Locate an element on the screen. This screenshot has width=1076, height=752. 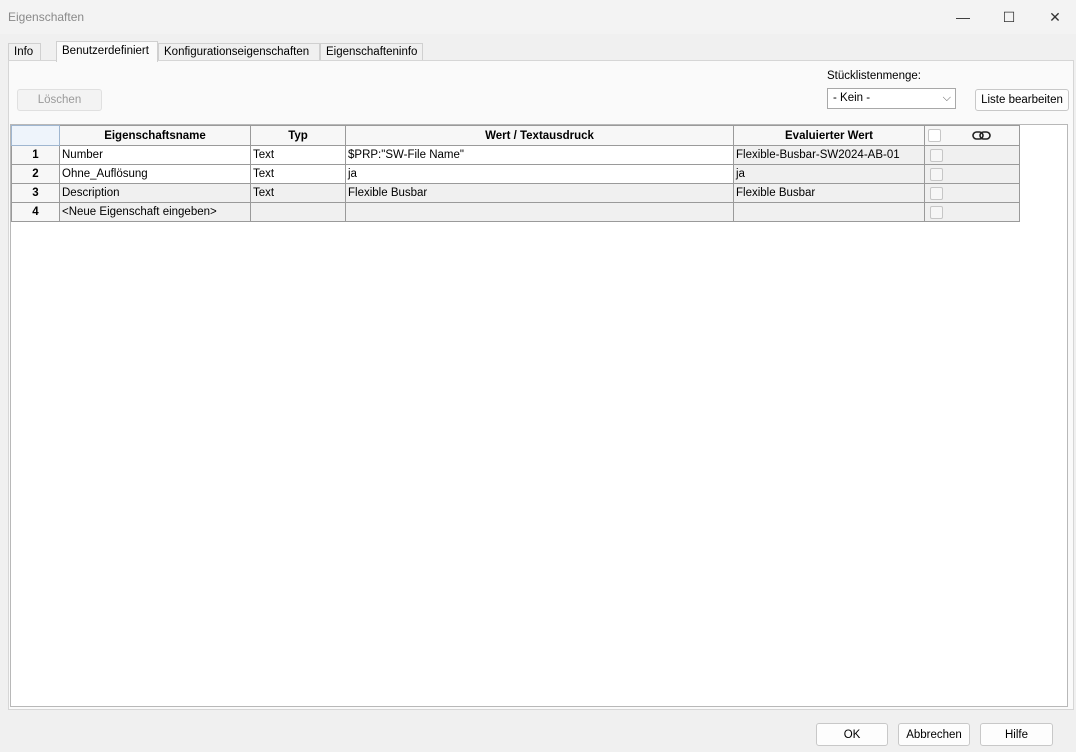
title-bar: Eigenschaften — ☐ ✕ is located at coordinates (538, 17).